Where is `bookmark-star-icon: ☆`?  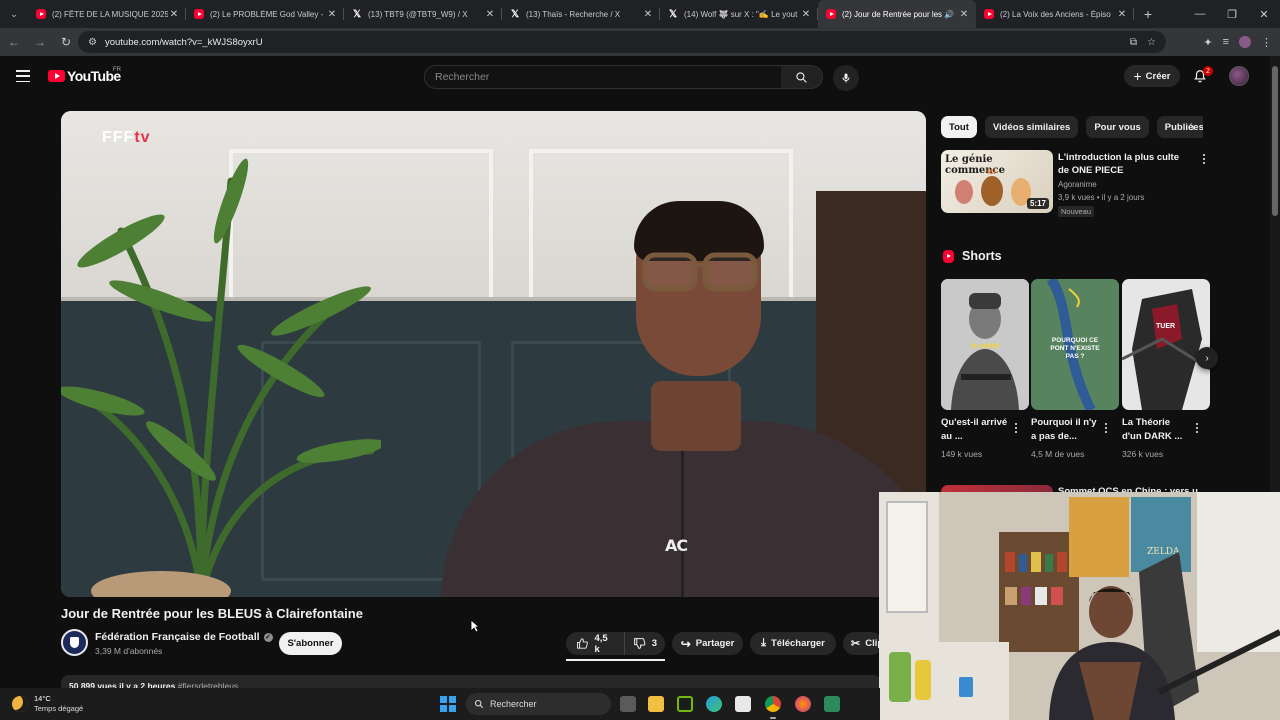
bookmark-star-icon: ☆ is located at coordinates (1151, 42).